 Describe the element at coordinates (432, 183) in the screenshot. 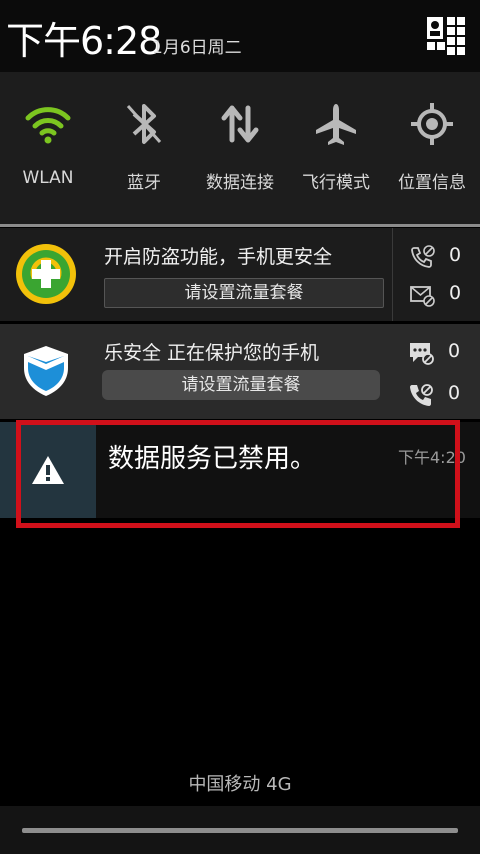

I see `qs-label: 位置信息` at that location.